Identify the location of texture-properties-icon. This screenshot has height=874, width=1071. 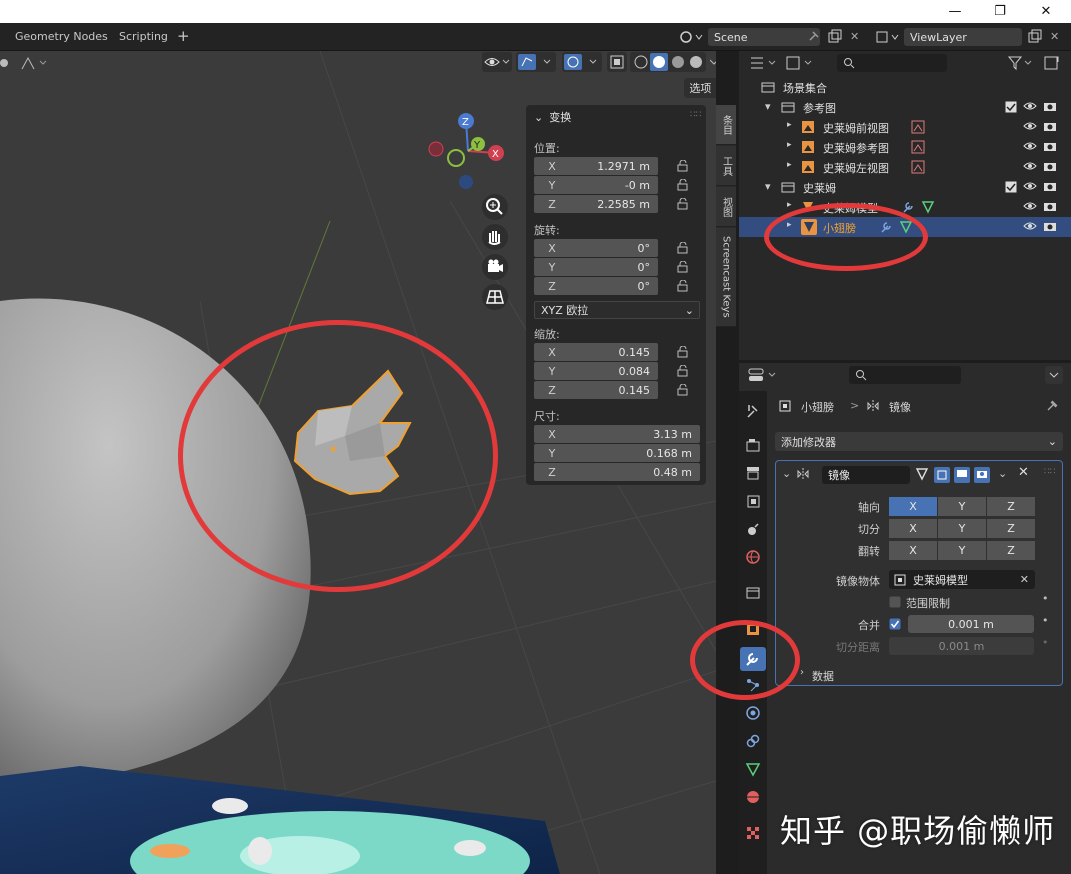
(753, 833).